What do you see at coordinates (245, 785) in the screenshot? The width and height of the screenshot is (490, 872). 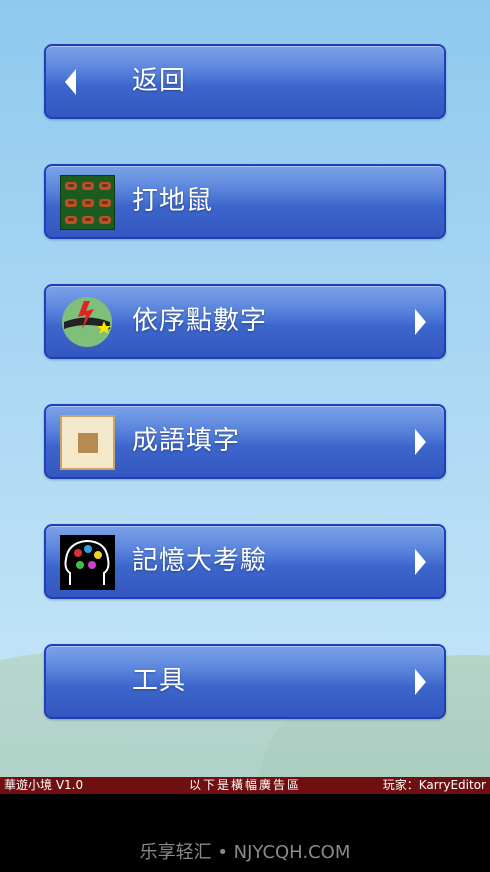 I see `status-bar: 華遊小境 V1.0 以下是橫幅廣告區 玩家：KarryEditor` at bounding box center [245, 785].